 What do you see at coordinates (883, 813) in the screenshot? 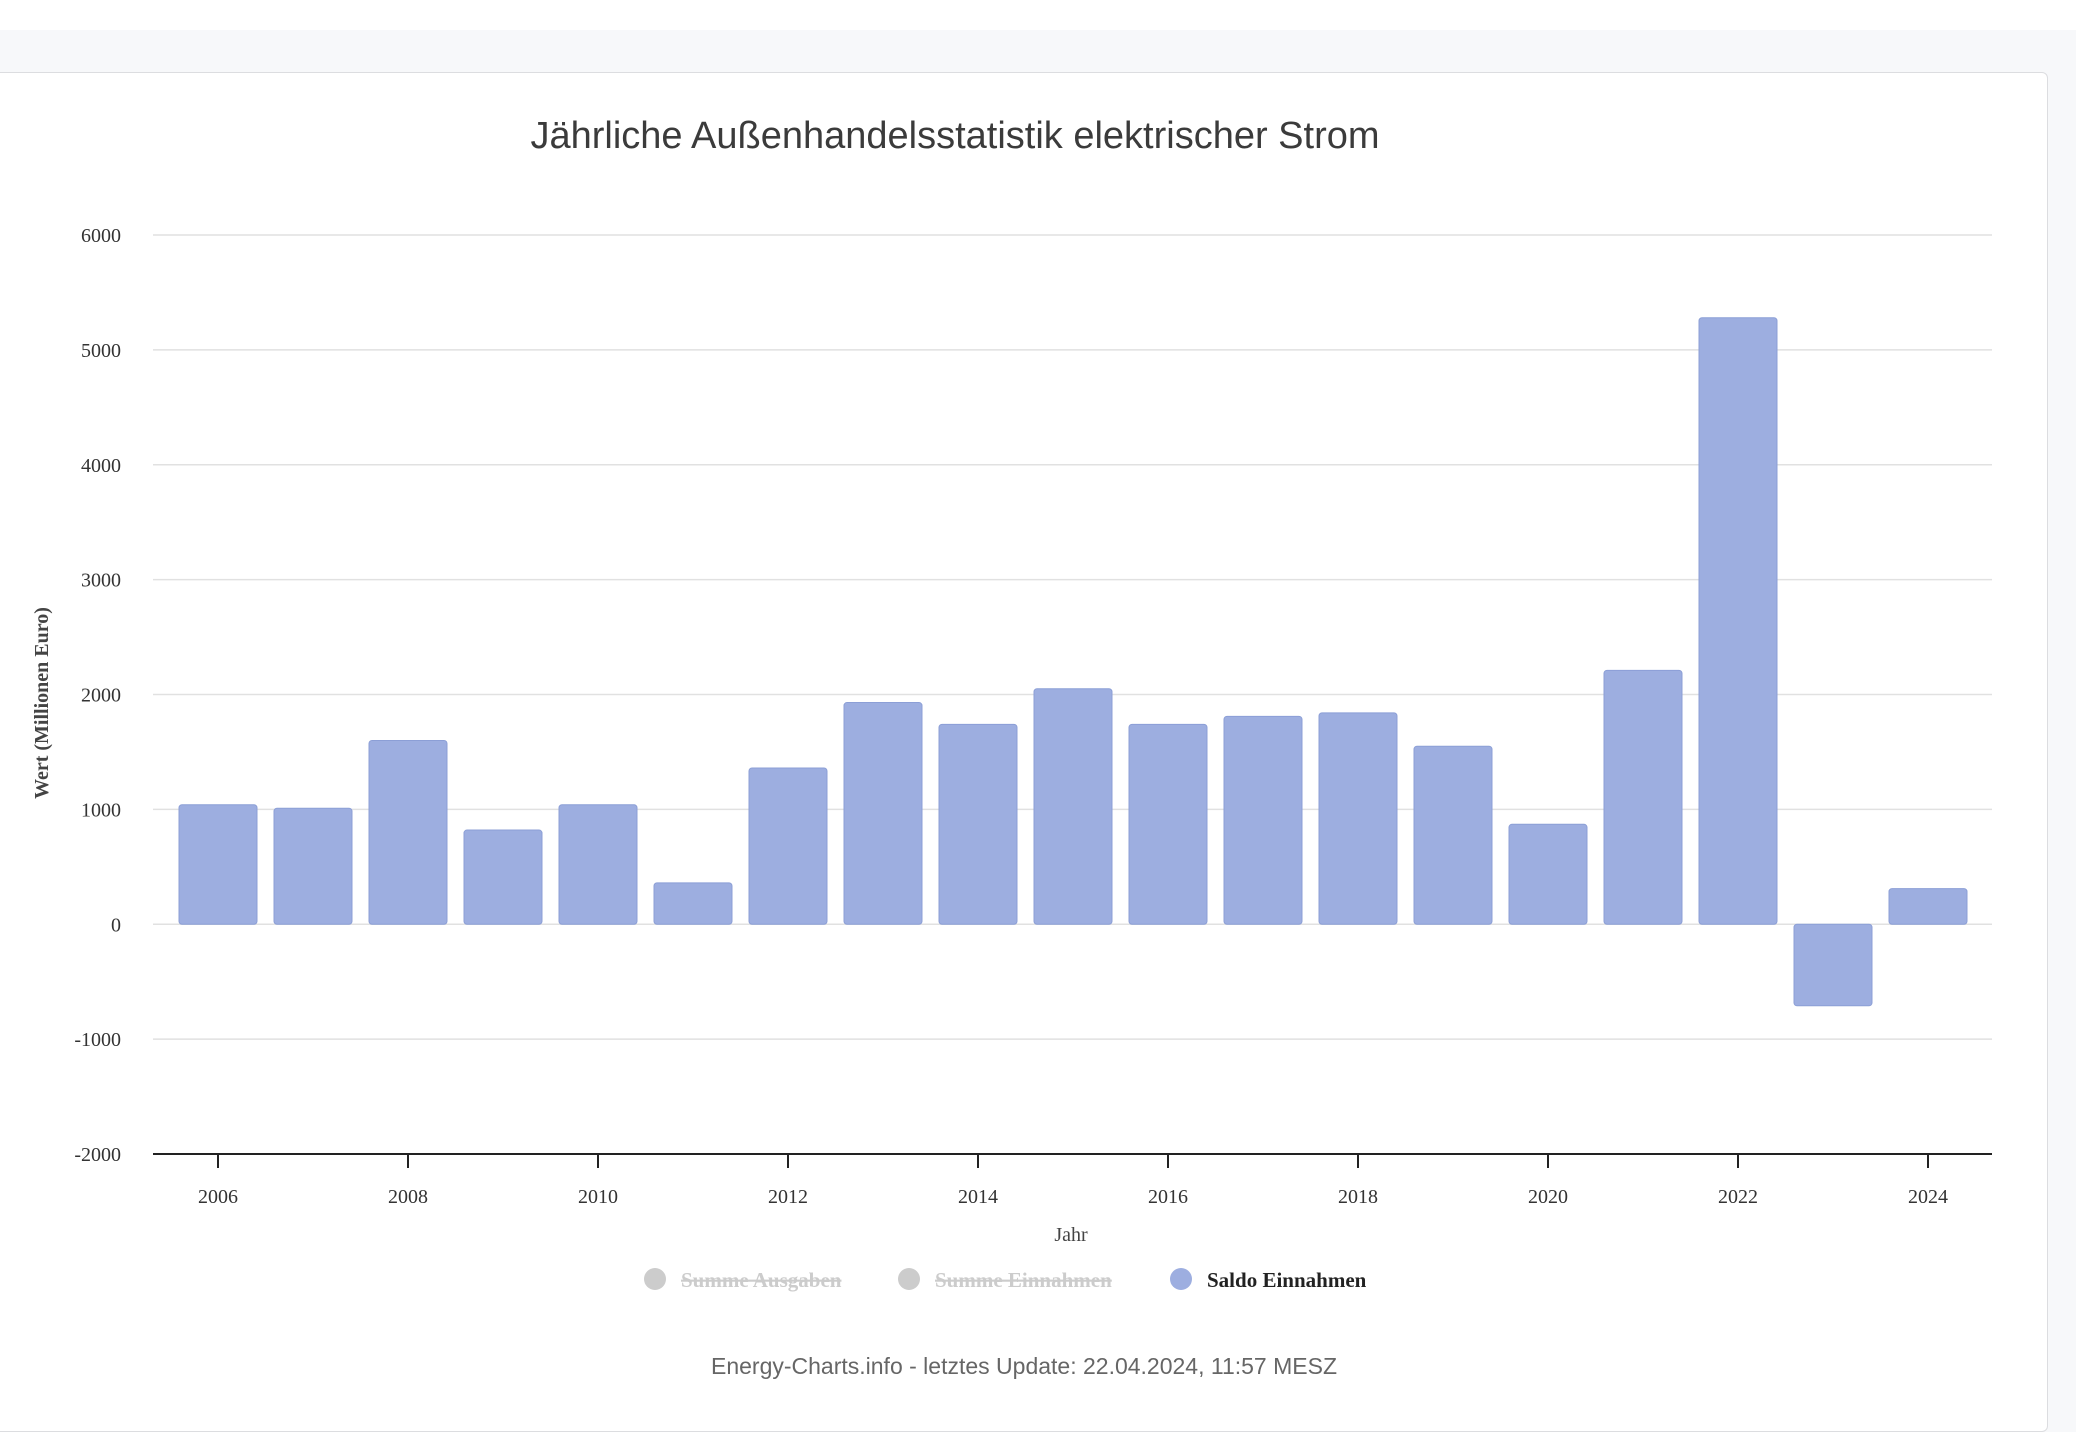
I see `bar-2013` at bounding box center [883, 813].